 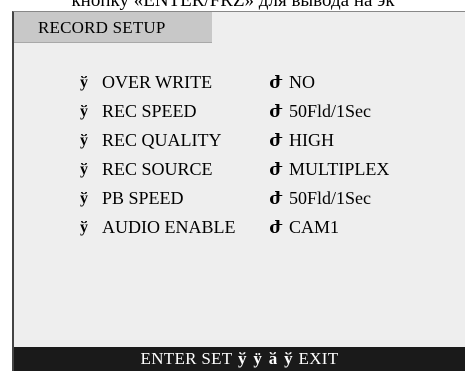 What do you see at coordinates (113, 27) in the screenshot?
I see `menu-title: RECORD SETUP` at bounding box center [113, 27].